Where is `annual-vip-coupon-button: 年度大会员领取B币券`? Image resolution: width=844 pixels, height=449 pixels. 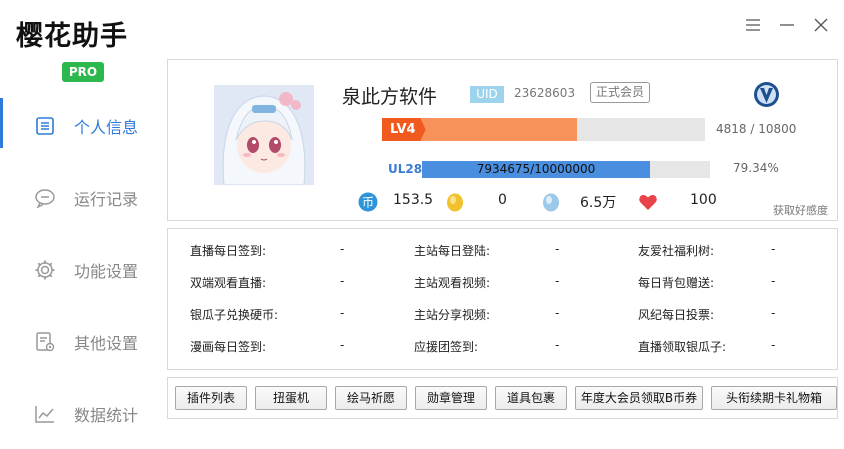 annual-vip-coupon-button: 年度大会员领取B币券 is located at coordinates (639, 398).